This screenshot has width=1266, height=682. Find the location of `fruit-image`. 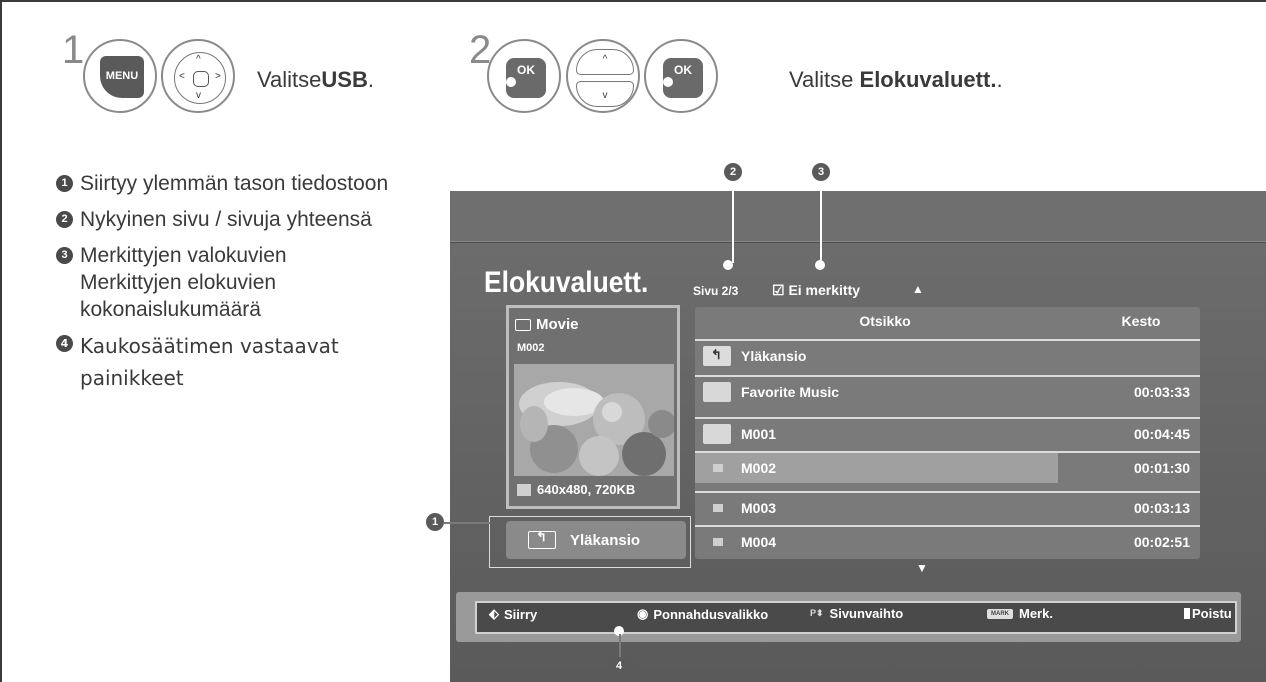

fruit-image is located at coordinates (594, 420).